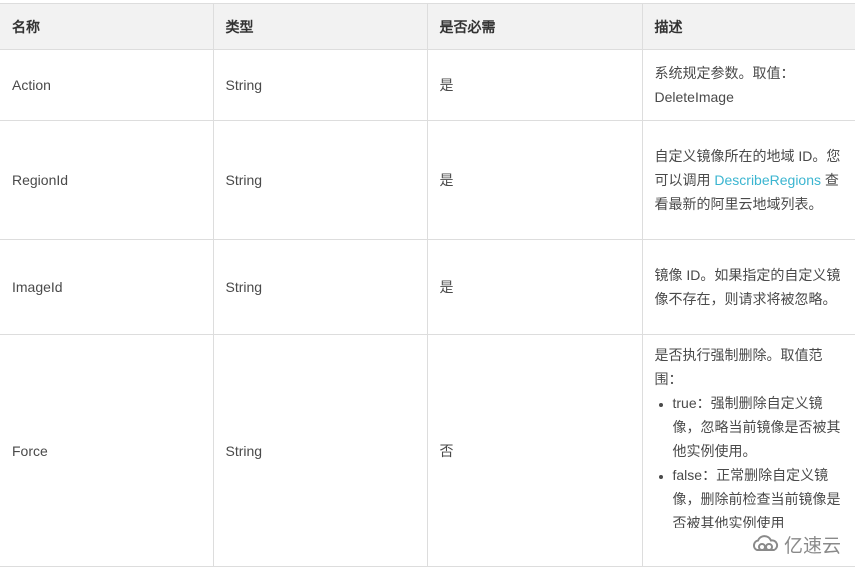 This screenshot has height=568, width=855. What do you see at coordinates (759, 495) in the screenshot?
I see `option-item: false：正常删除自定义镜像，删除前检查当前镜像是否被其他实例使用` at bounding box center [759, 495].